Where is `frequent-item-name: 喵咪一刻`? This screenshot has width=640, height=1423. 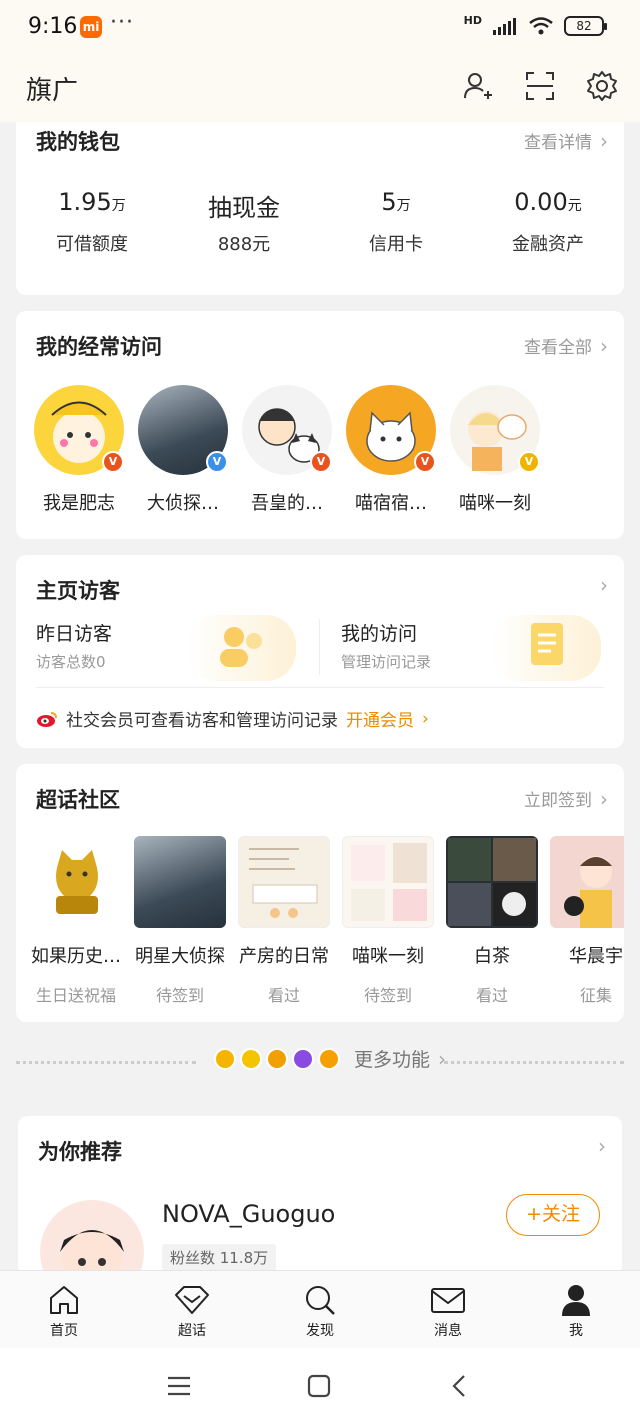 frequent-item-name: 喵咪一刻 is located at coordinates (495, 503).